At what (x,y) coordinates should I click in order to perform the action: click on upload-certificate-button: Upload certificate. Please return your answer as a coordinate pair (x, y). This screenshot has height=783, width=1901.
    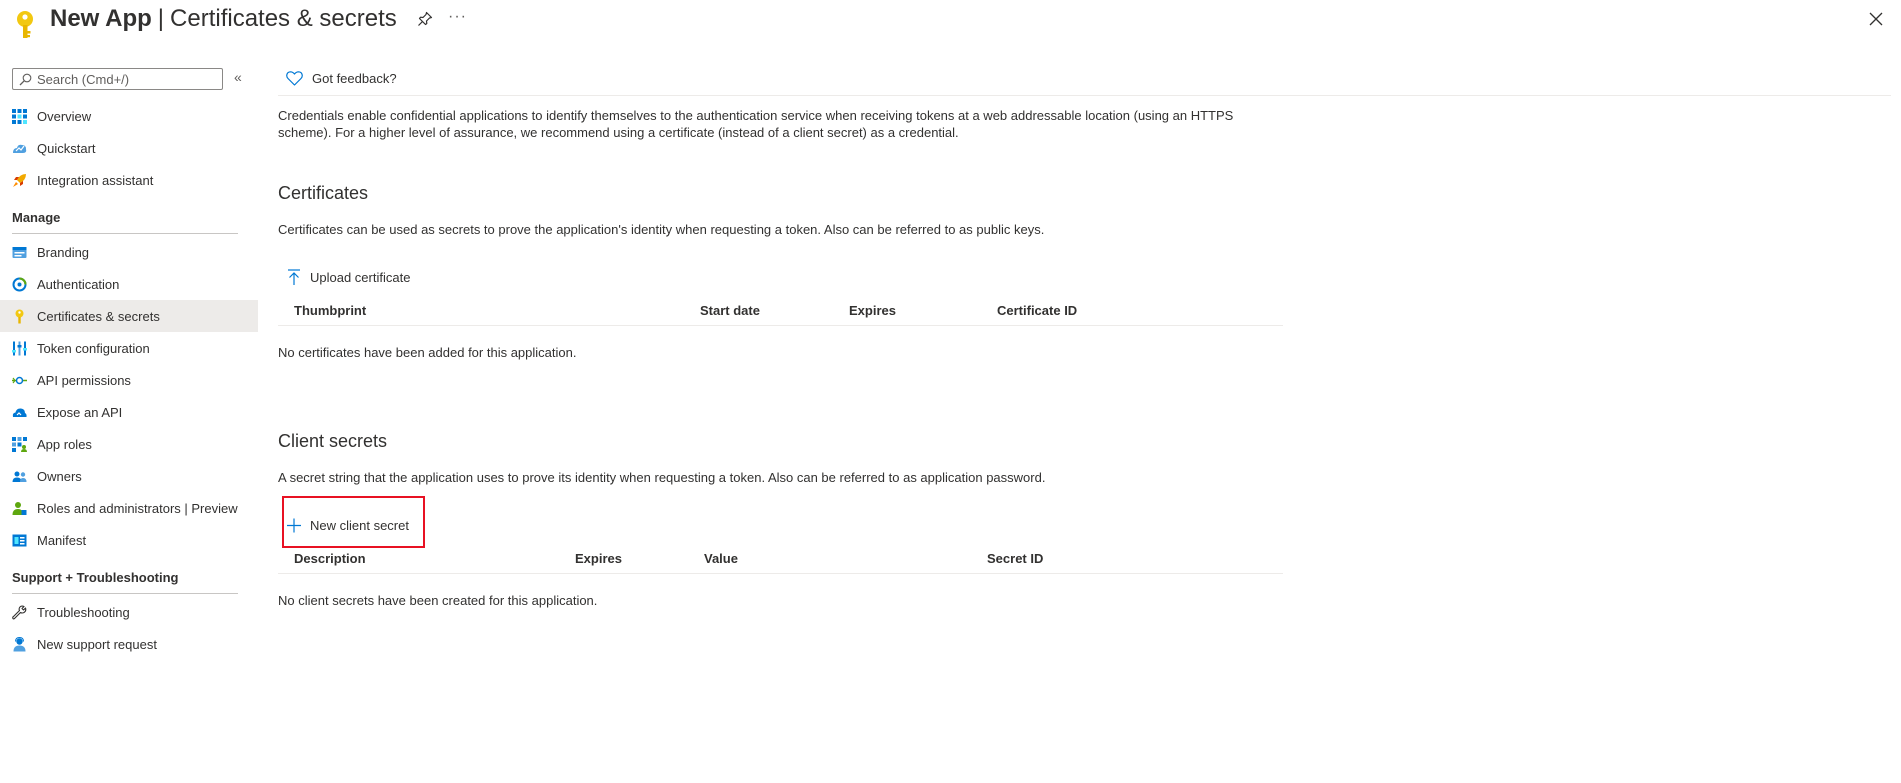
    Looking at the image, I should click on (347, 277).